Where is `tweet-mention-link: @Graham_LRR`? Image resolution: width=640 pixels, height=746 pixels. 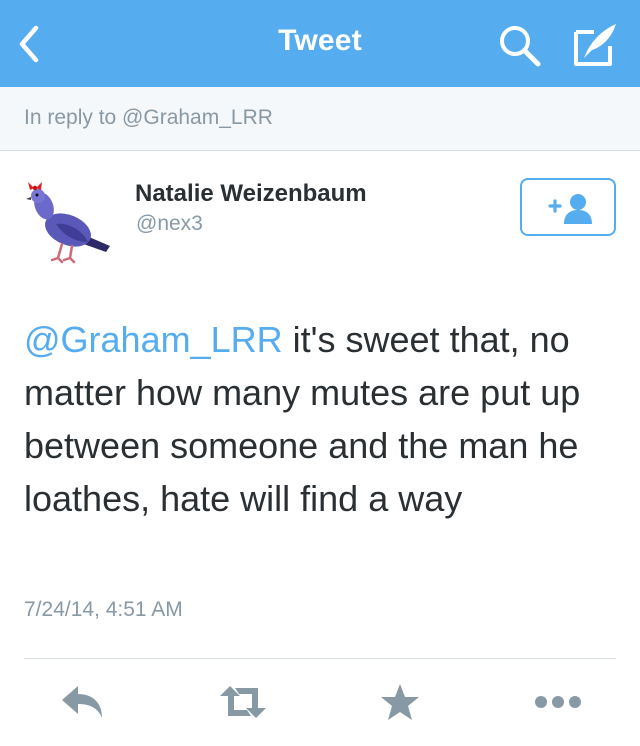 tweet-mention-link: @Graham_LRR is located at coordinates (153, 339).